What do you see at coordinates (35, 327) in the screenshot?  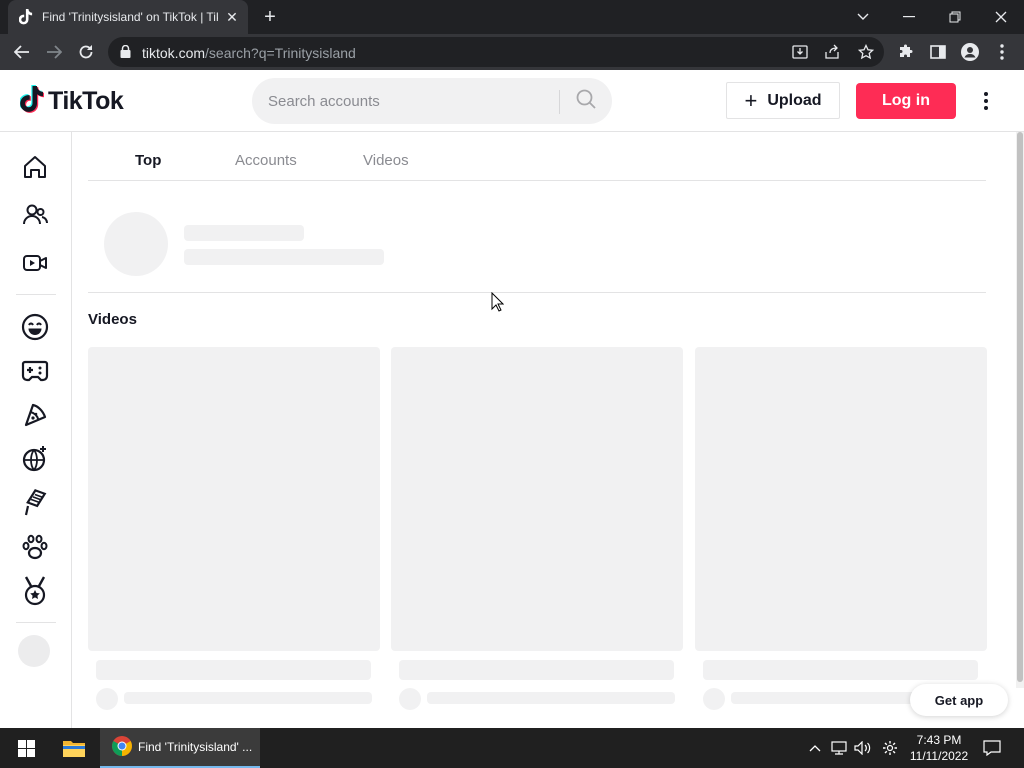 I see `comedy-icon` at bounding box center [35, 327].